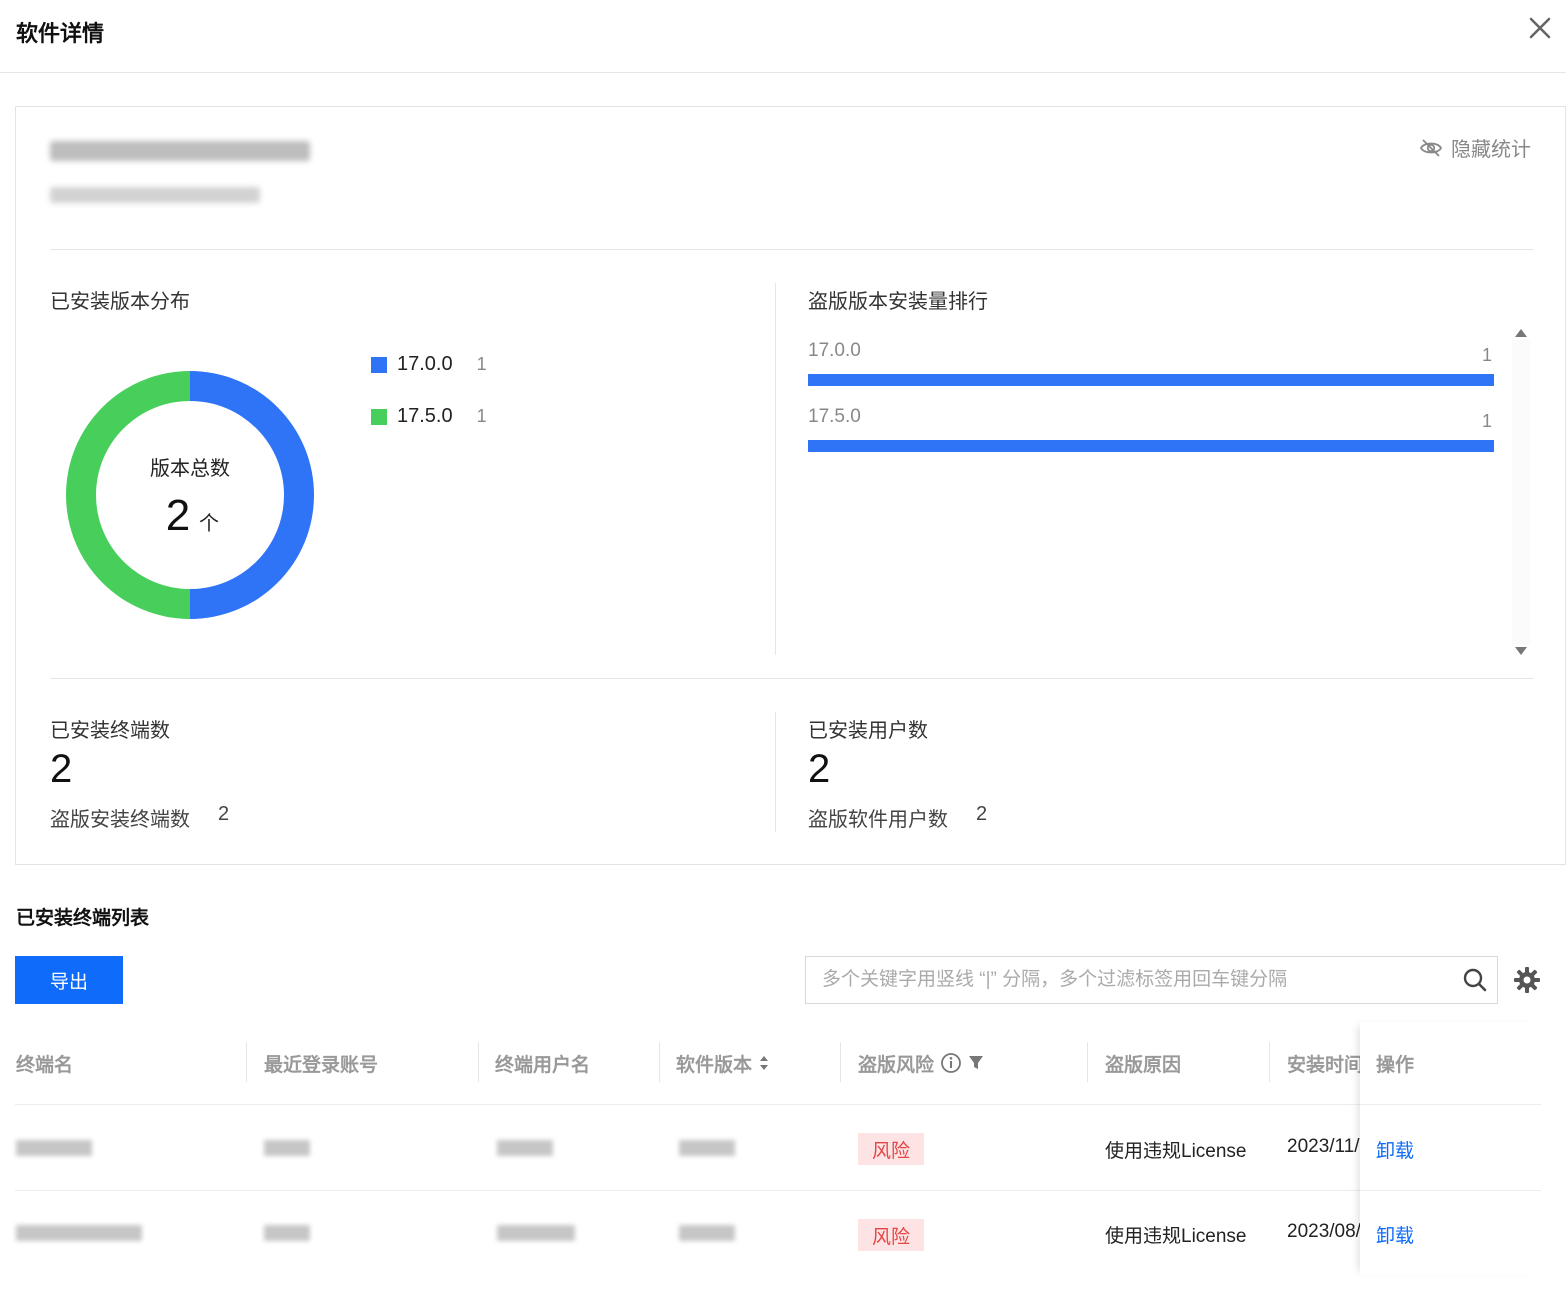  Describe the element at coordinates (1431, 147) in the screenshot. I see `eye-off-icon` at that location.